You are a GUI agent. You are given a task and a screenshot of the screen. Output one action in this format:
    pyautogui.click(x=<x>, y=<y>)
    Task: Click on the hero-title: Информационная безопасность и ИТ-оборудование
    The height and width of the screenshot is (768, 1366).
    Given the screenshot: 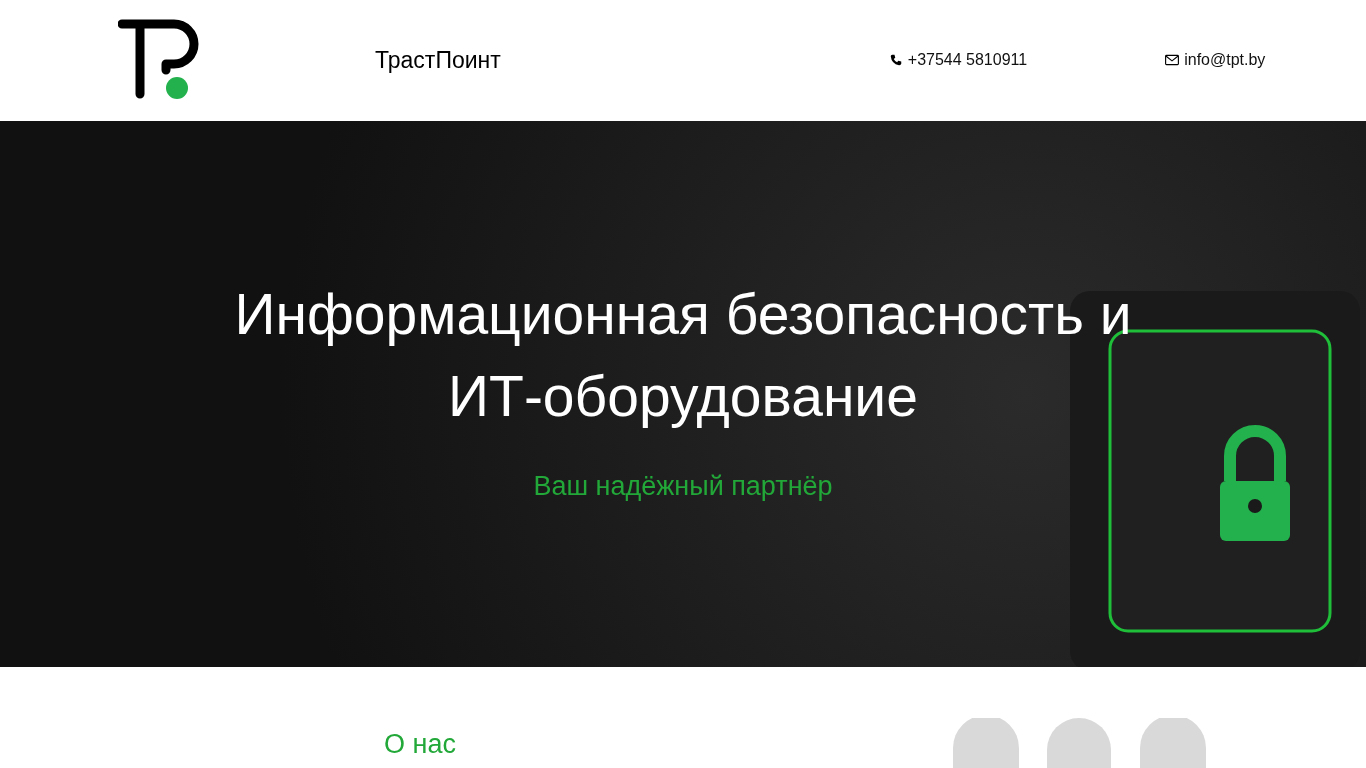 What is the action you would take?
    pyautogui.click(x=683, y=355)
    